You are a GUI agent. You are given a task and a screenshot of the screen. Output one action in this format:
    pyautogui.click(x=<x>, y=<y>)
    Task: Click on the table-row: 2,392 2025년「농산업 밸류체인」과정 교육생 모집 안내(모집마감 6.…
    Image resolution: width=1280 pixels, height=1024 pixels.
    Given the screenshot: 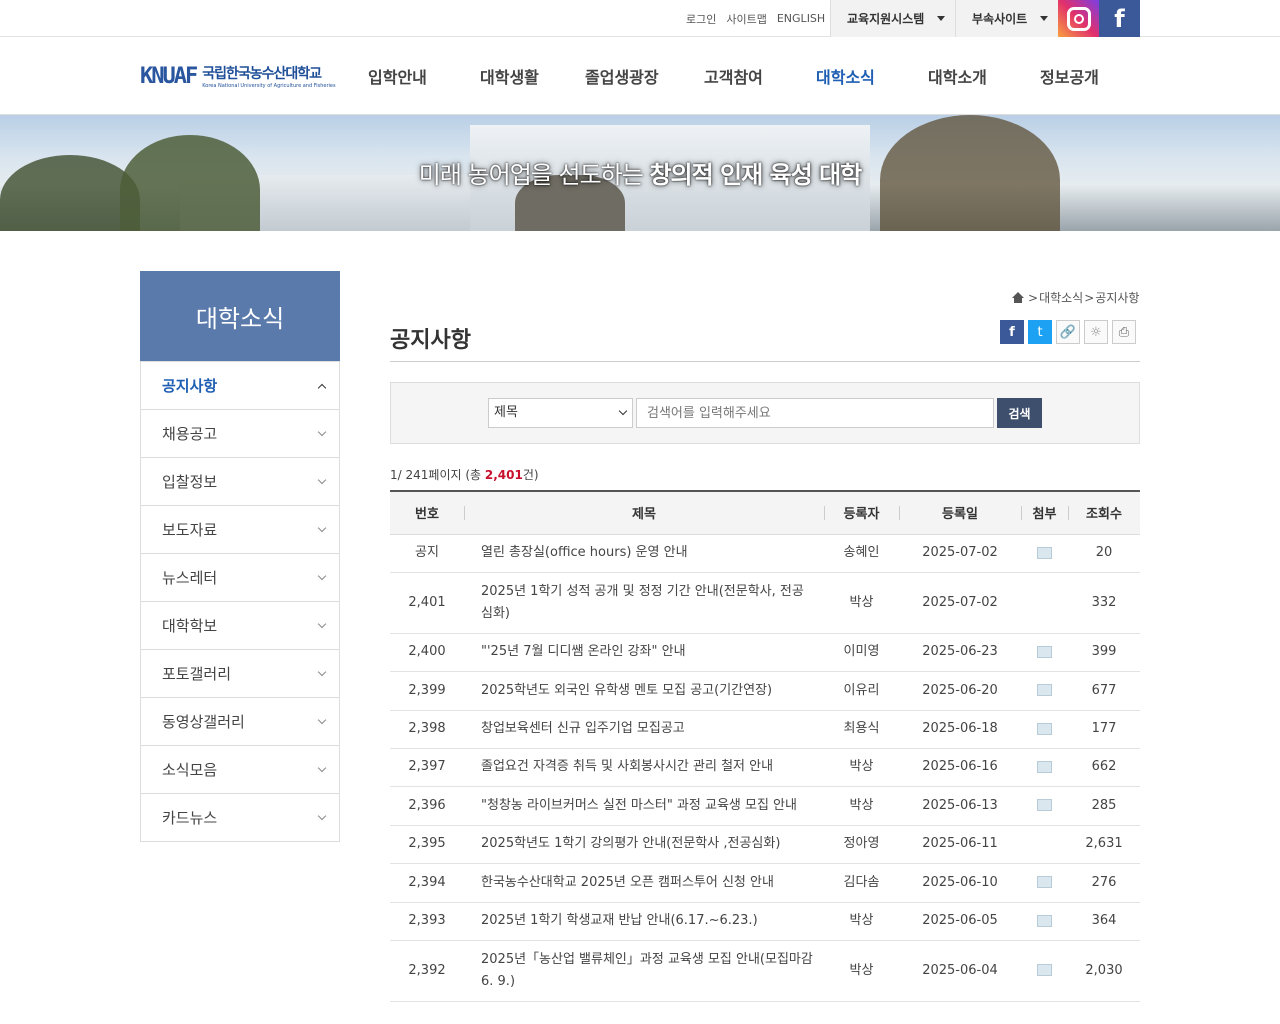 What is the action you would take?
    pyautogui.click(x=765, y=971)
    